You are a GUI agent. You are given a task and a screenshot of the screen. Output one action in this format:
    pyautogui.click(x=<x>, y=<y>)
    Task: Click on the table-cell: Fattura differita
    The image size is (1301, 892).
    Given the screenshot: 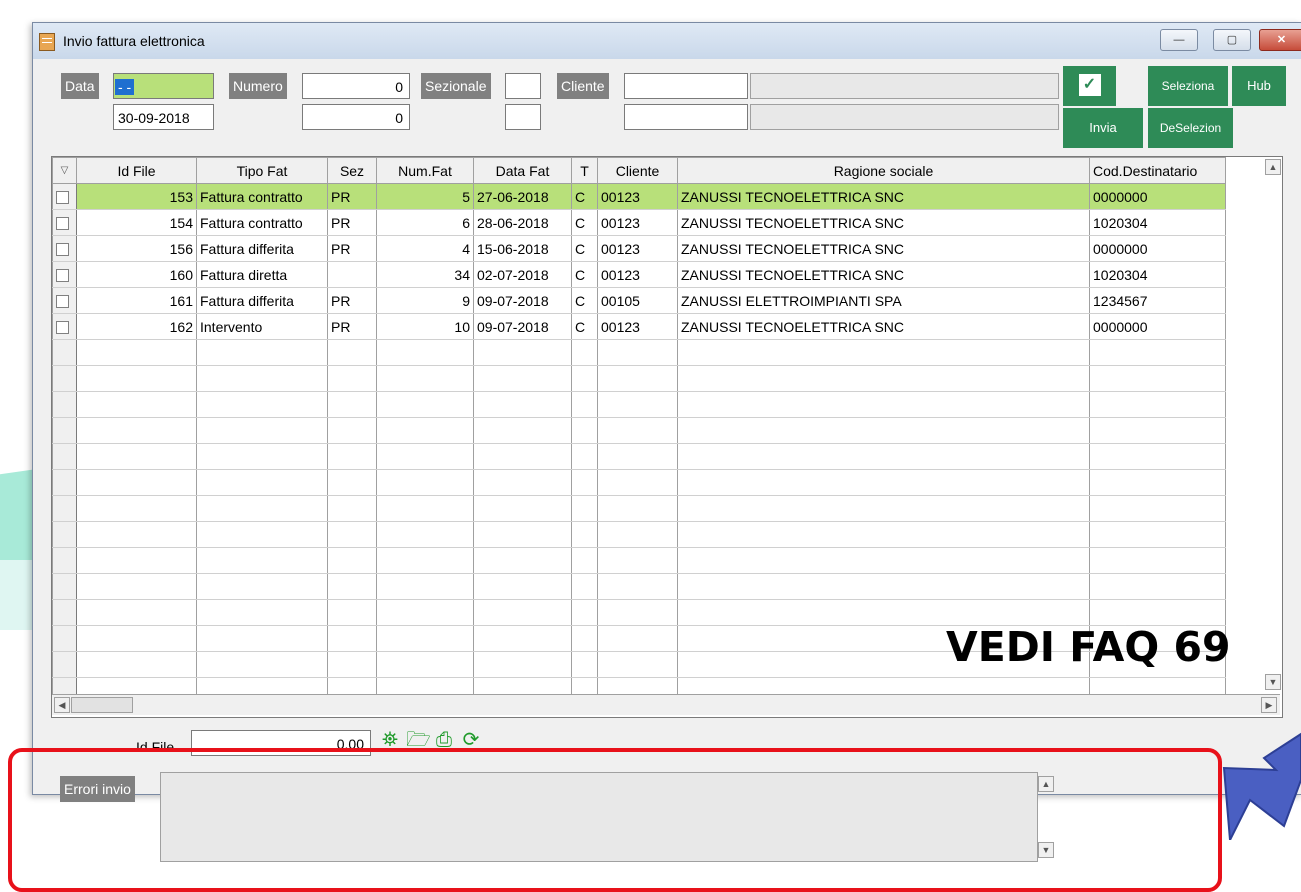 What is the action you would take?
    pyautogui.click(x=262, y=300)
    